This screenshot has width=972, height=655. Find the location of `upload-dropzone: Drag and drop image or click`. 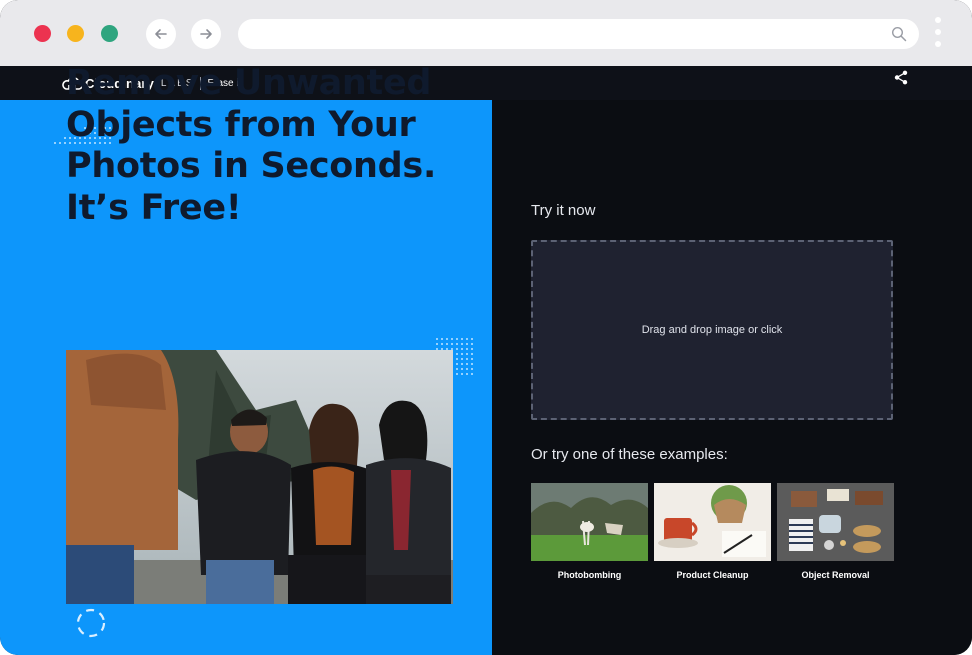

upload-dropzone: Drag and drop image or click is located at coordinates (712, 330).